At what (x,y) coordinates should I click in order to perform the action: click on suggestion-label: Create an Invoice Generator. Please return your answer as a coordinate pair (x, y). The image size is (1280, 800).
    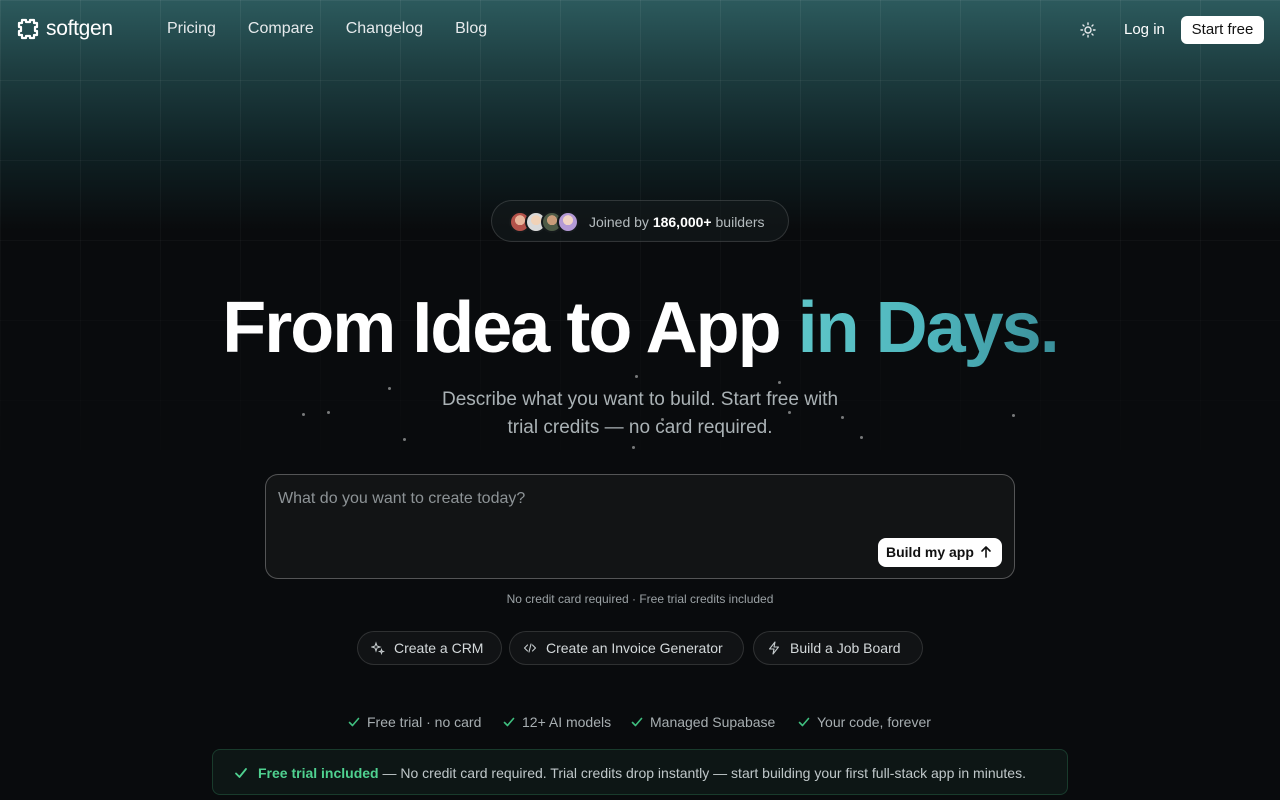
    Looking at the image, I should click on (634, 648).